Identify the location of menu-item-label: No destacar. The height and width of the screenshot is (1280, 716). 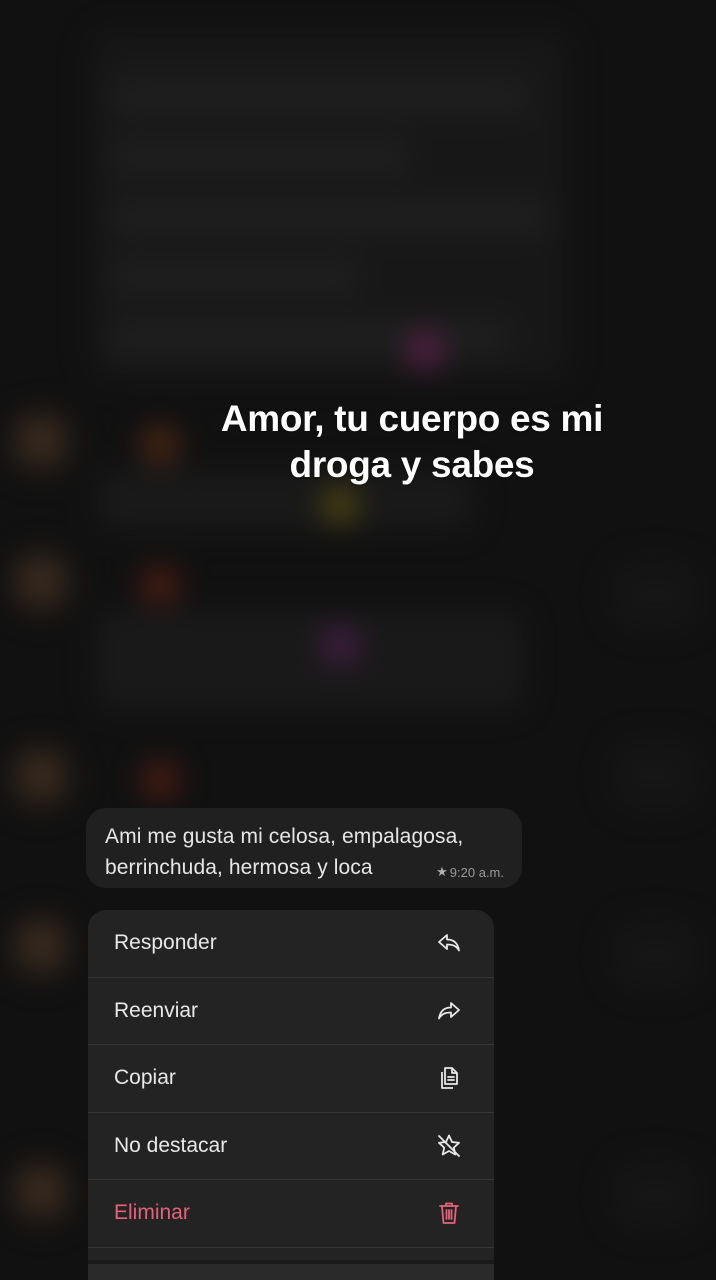
(171, 1145).